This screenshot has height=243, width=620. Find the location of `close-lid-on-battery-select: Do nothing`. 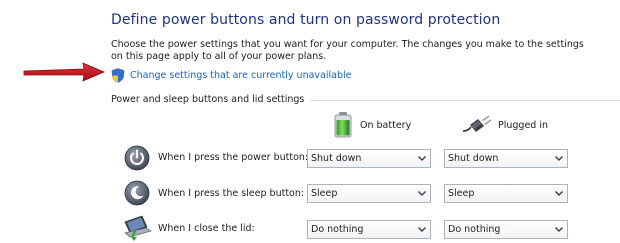

close-lid-on-battery-select: Do nothing is located at coordinates (369, 229).